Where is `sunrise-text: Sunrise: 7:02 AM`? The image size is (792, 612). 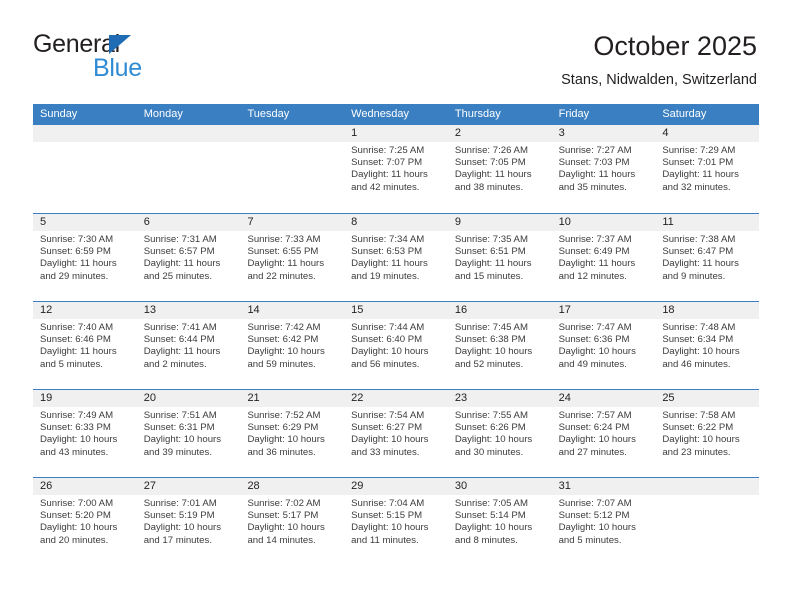
sunrise-text: Sunrise: 7:02 AM is located at coordinates (284, 503).